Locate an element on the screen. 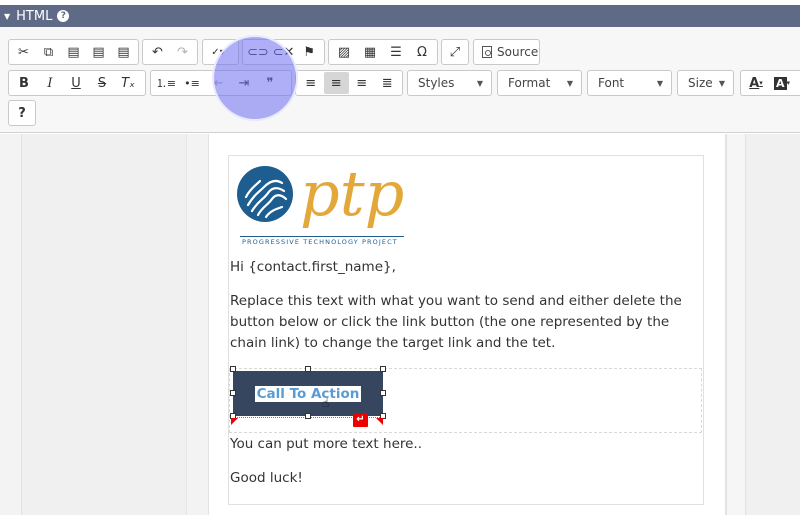  source-group: Source is located at coordinates (506, 52).